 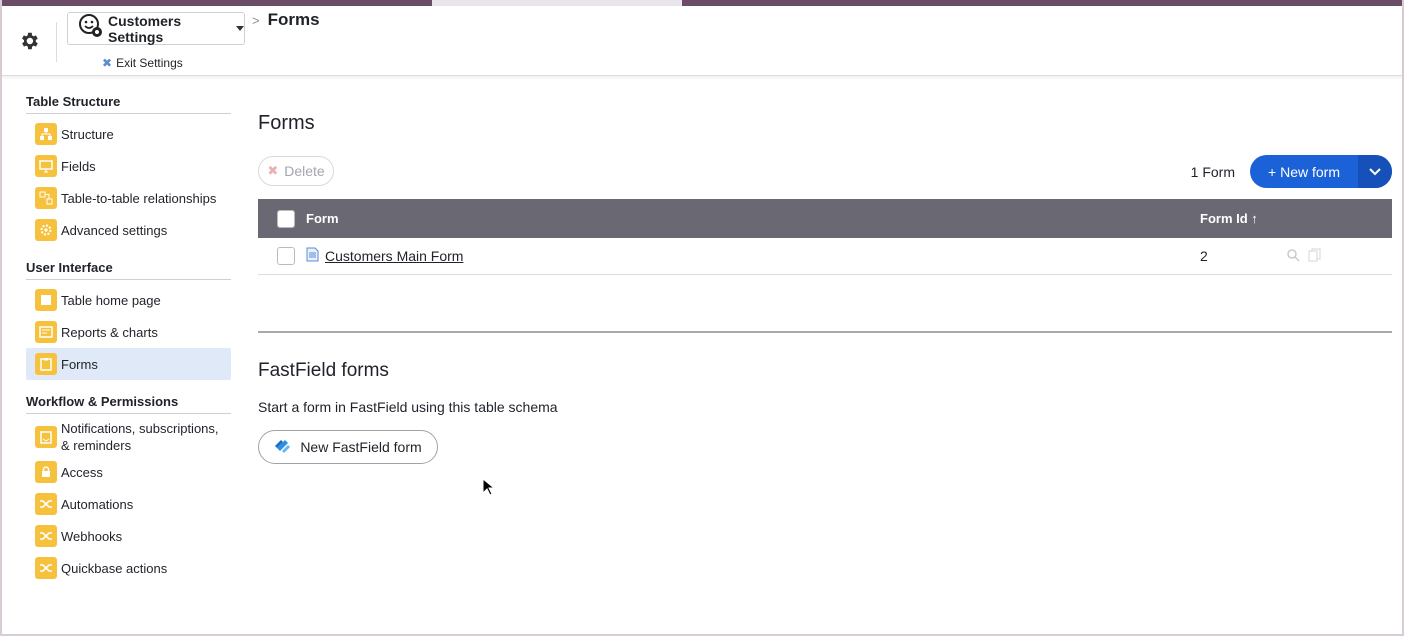 I want to click on close-icon: ✖, so click(x=107, y=63).